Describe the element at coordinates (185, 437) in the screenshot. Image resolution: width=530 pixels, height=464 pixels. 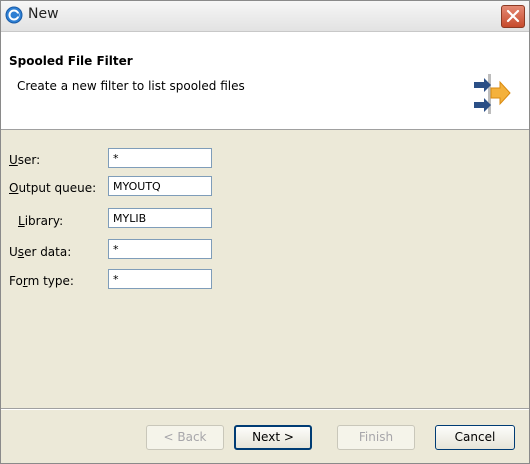
I see `back-button: < Back` at that location.